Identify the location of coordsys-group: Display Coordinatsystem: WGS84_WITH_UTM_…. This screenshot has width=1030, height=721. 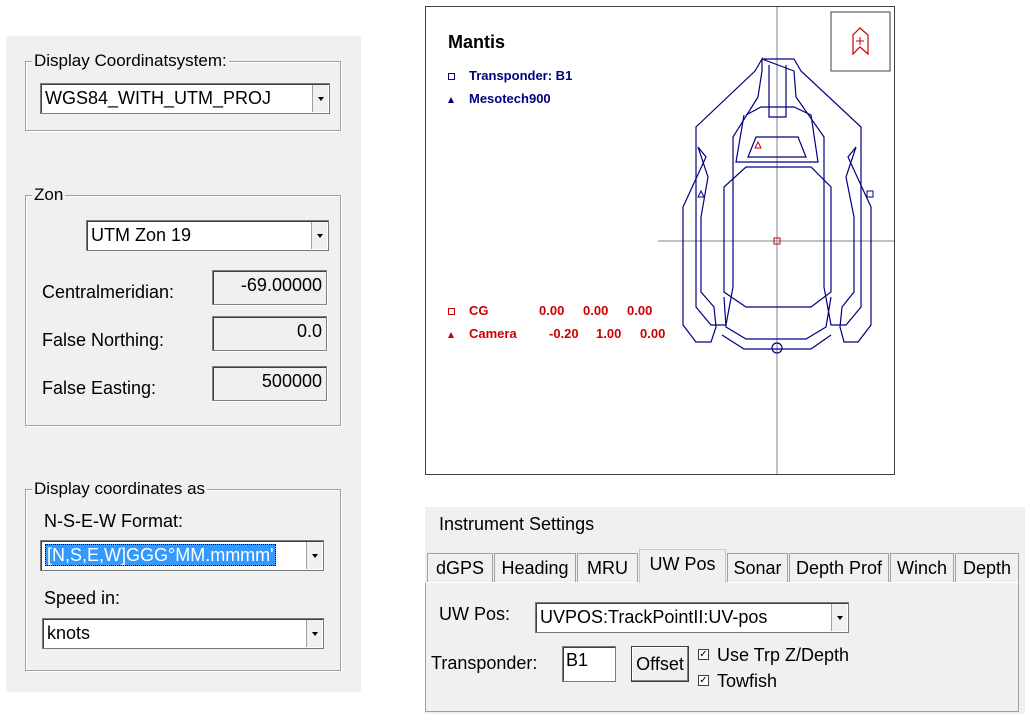
(183, 91).